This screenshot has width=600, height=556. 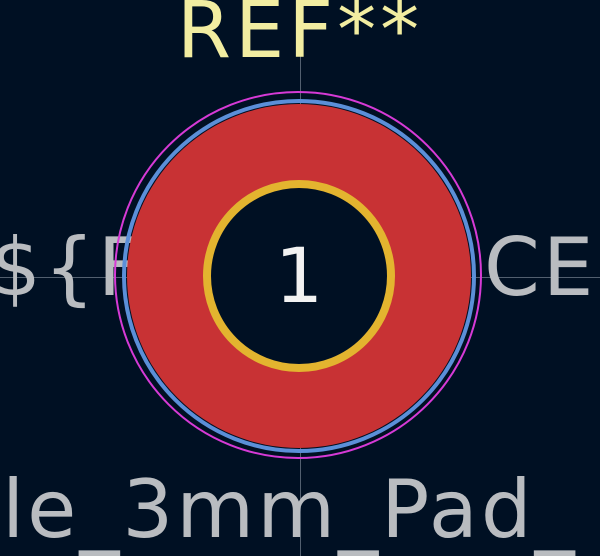 I want to click on footprint-name-text: ole_3mm_Pad_, so click(x=289, y=510).